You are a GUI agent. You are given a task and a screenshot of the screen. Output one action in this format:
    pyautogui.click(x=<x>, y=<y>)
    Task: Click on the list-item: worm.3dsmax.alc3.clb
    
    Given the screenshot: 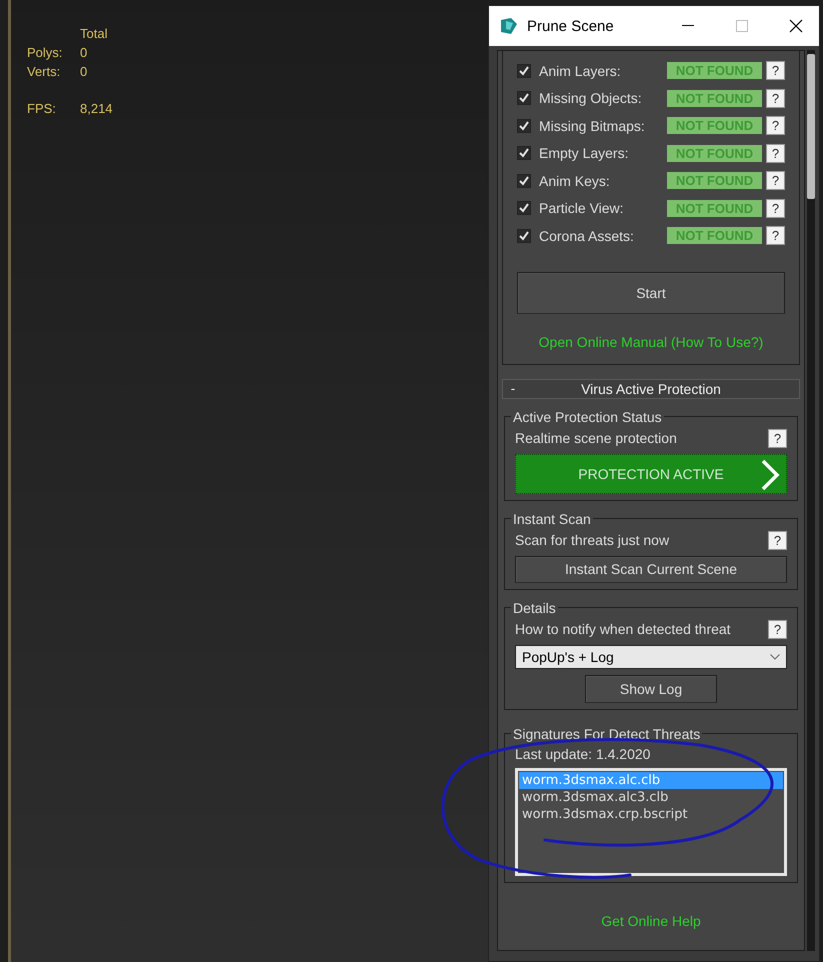 What is the action you would take?
    pyautogui.click(x=651, y=797)
    